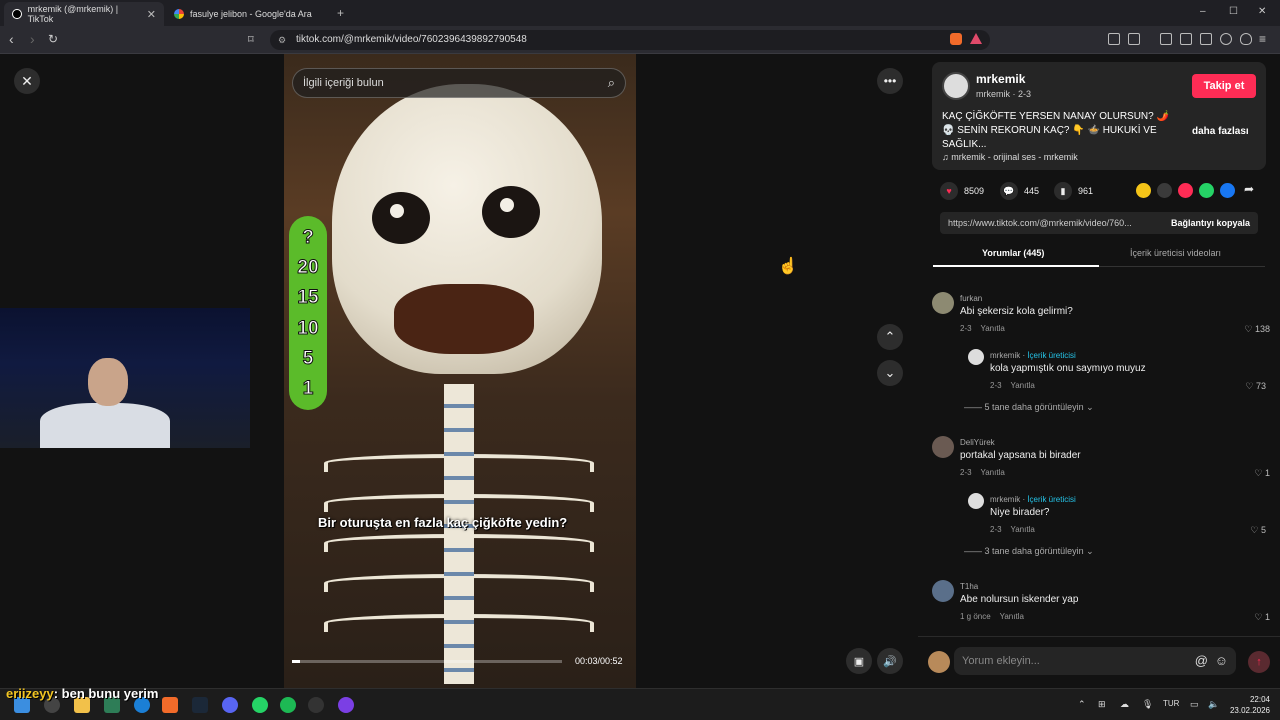 Image resolution: width=1280 pixels, height=720 pixels. I want to click on commenter-name: T1ha, so click(969, 586).